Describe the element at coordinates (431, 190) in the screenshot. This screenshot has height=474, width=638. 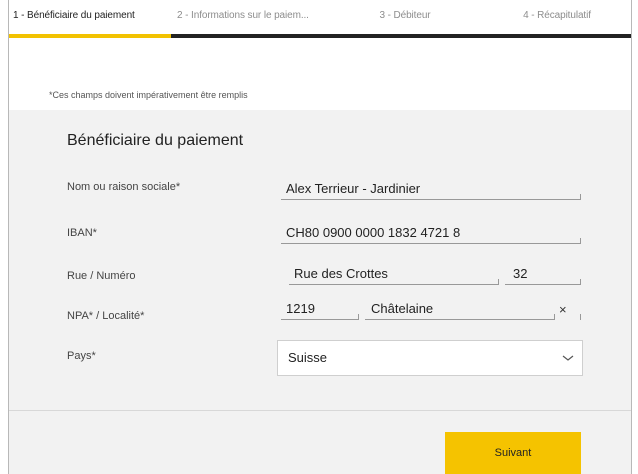
I see `name-field: Alex Terrieur - Jardinier` at that location.